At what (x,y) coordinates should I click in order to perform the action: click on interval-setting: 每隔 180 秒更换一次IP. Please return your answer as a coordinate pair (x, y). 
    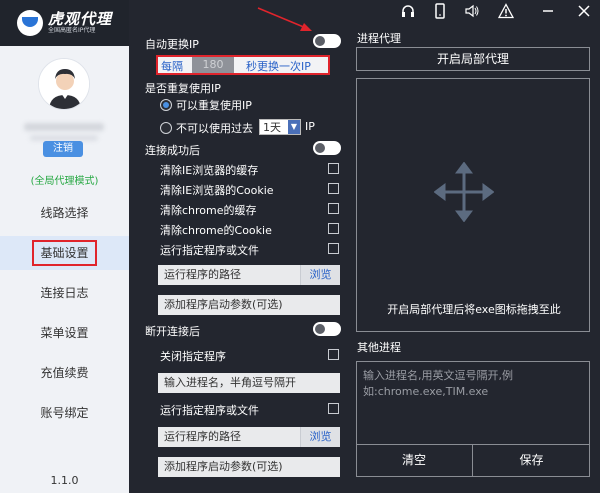
    Looking at the image, I should click on (243, 65).